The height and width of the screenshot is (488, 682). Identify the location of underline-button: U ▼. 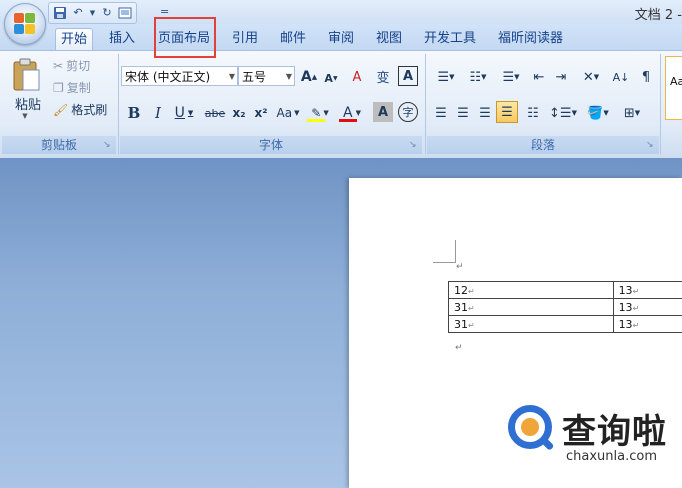
(184, 113).